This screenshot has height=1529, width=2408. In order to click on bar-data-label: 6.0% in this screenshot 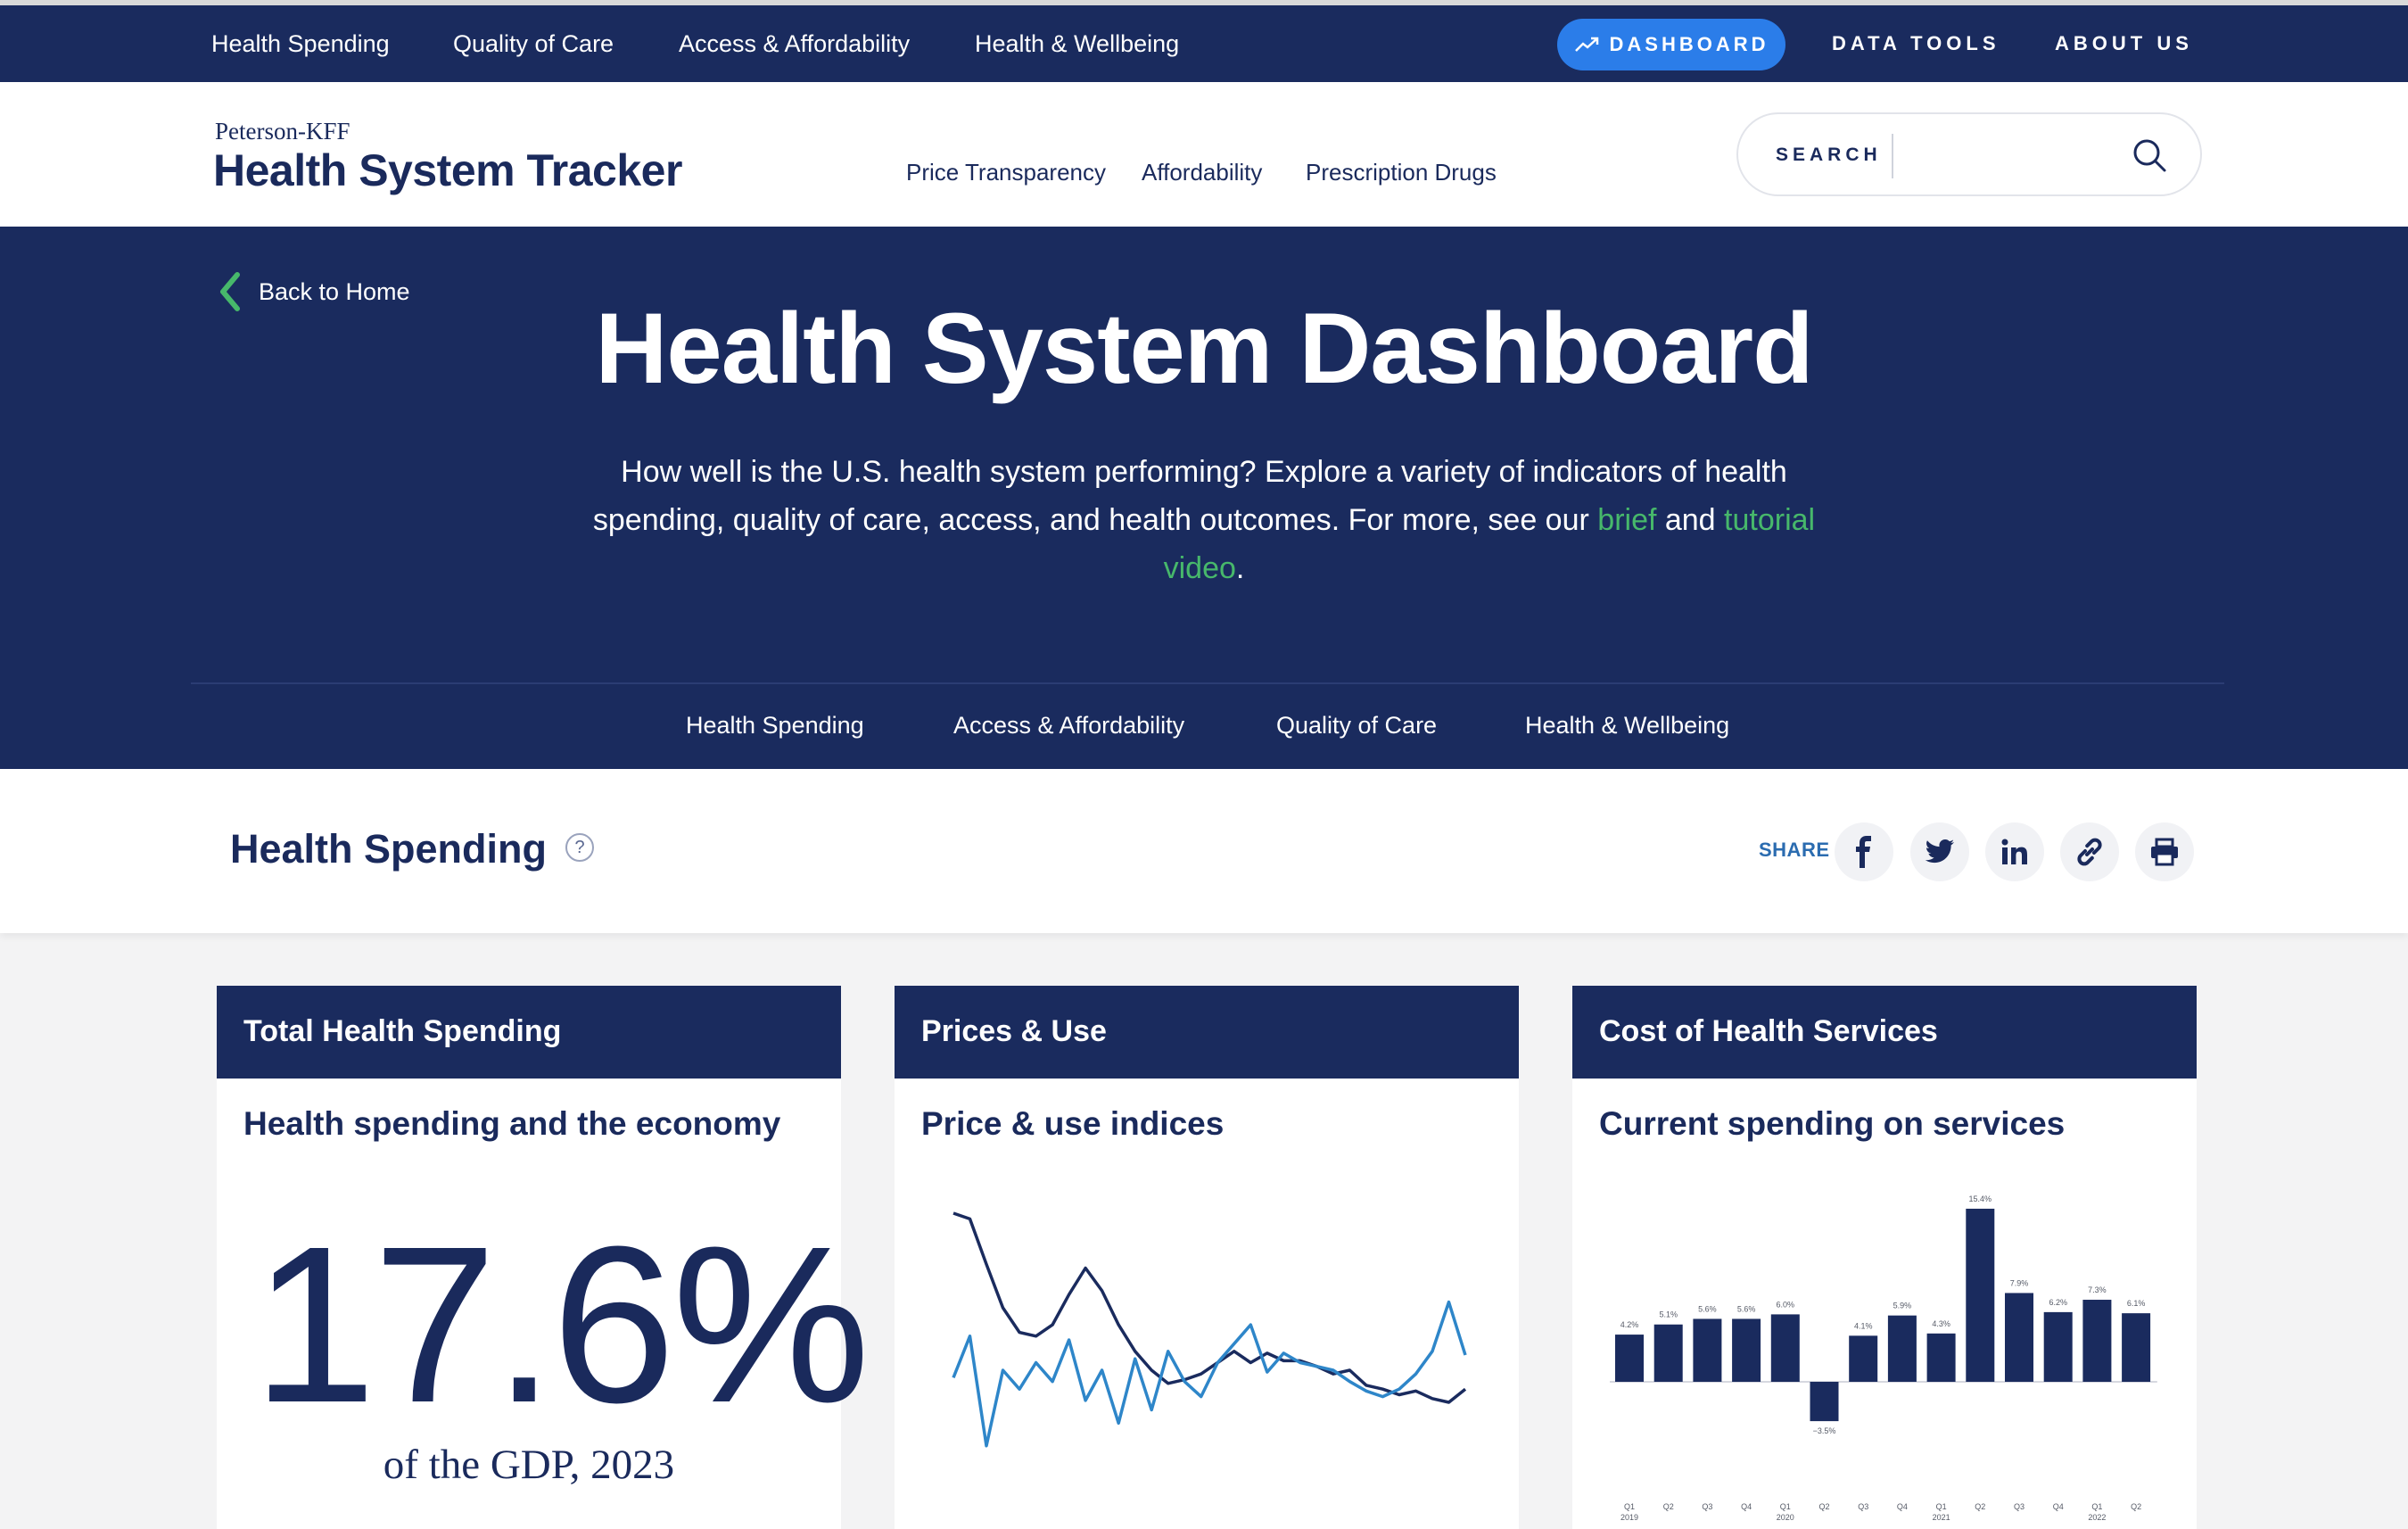, I will do `click(1786, 1304)`.